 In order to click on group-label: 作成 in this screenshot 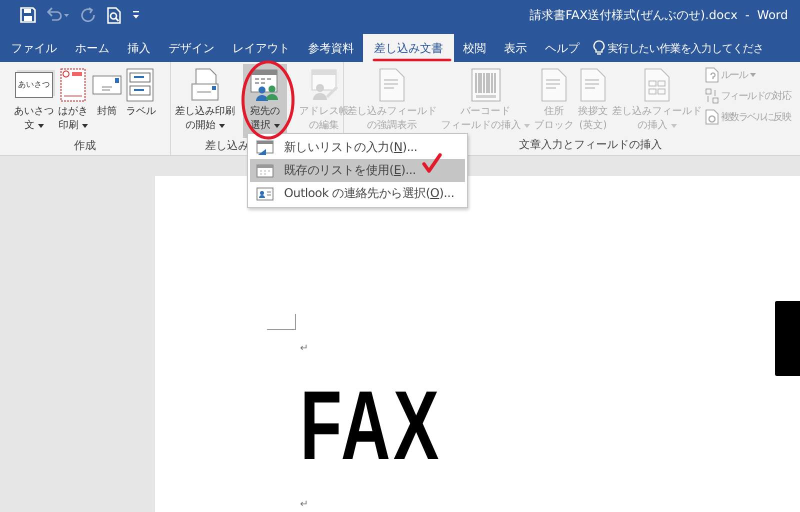, I will do `click(85, 146)`.